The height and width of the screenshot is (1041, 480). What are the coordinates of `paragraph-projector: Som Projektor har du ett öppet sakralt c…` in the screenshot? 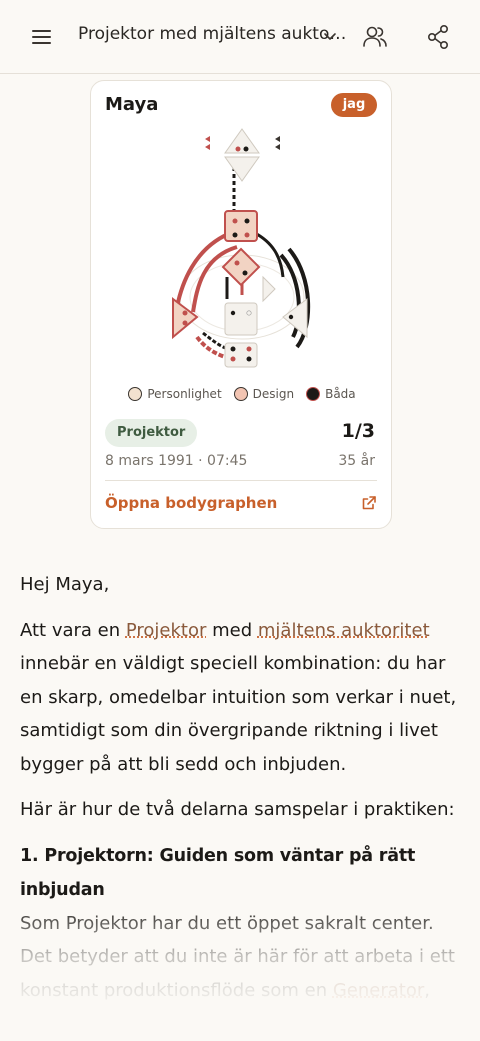 It's located at (242, 974).